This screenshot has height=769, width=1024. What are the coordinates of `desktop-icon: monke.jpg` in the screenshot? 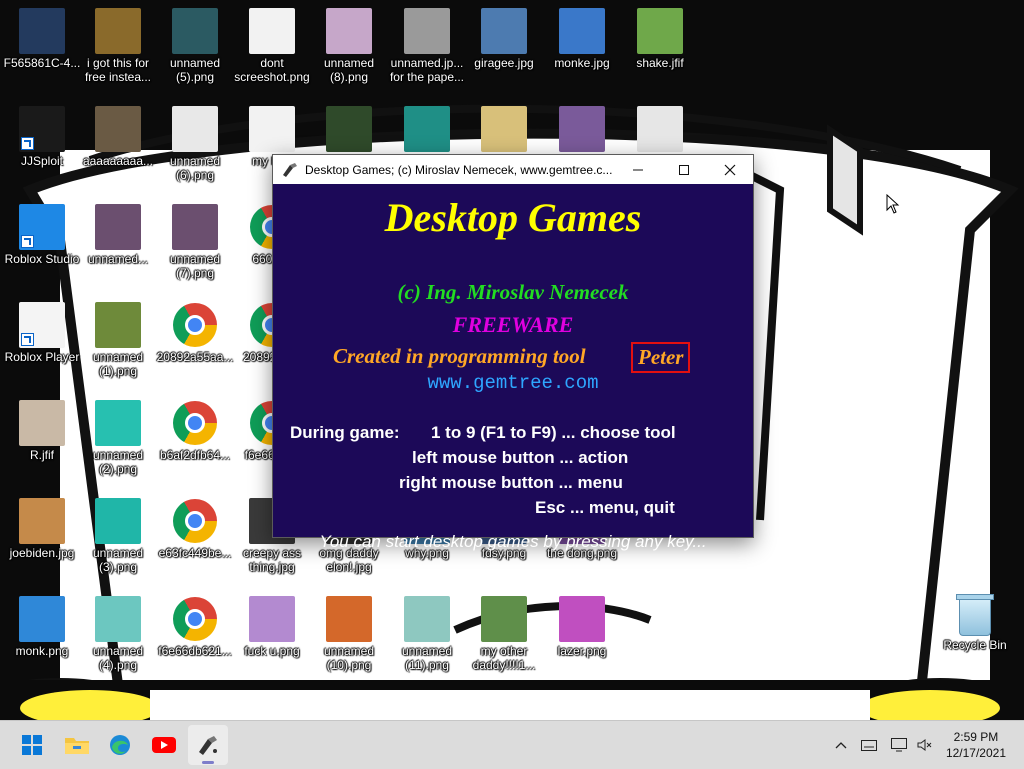 It's located at (582, 48).